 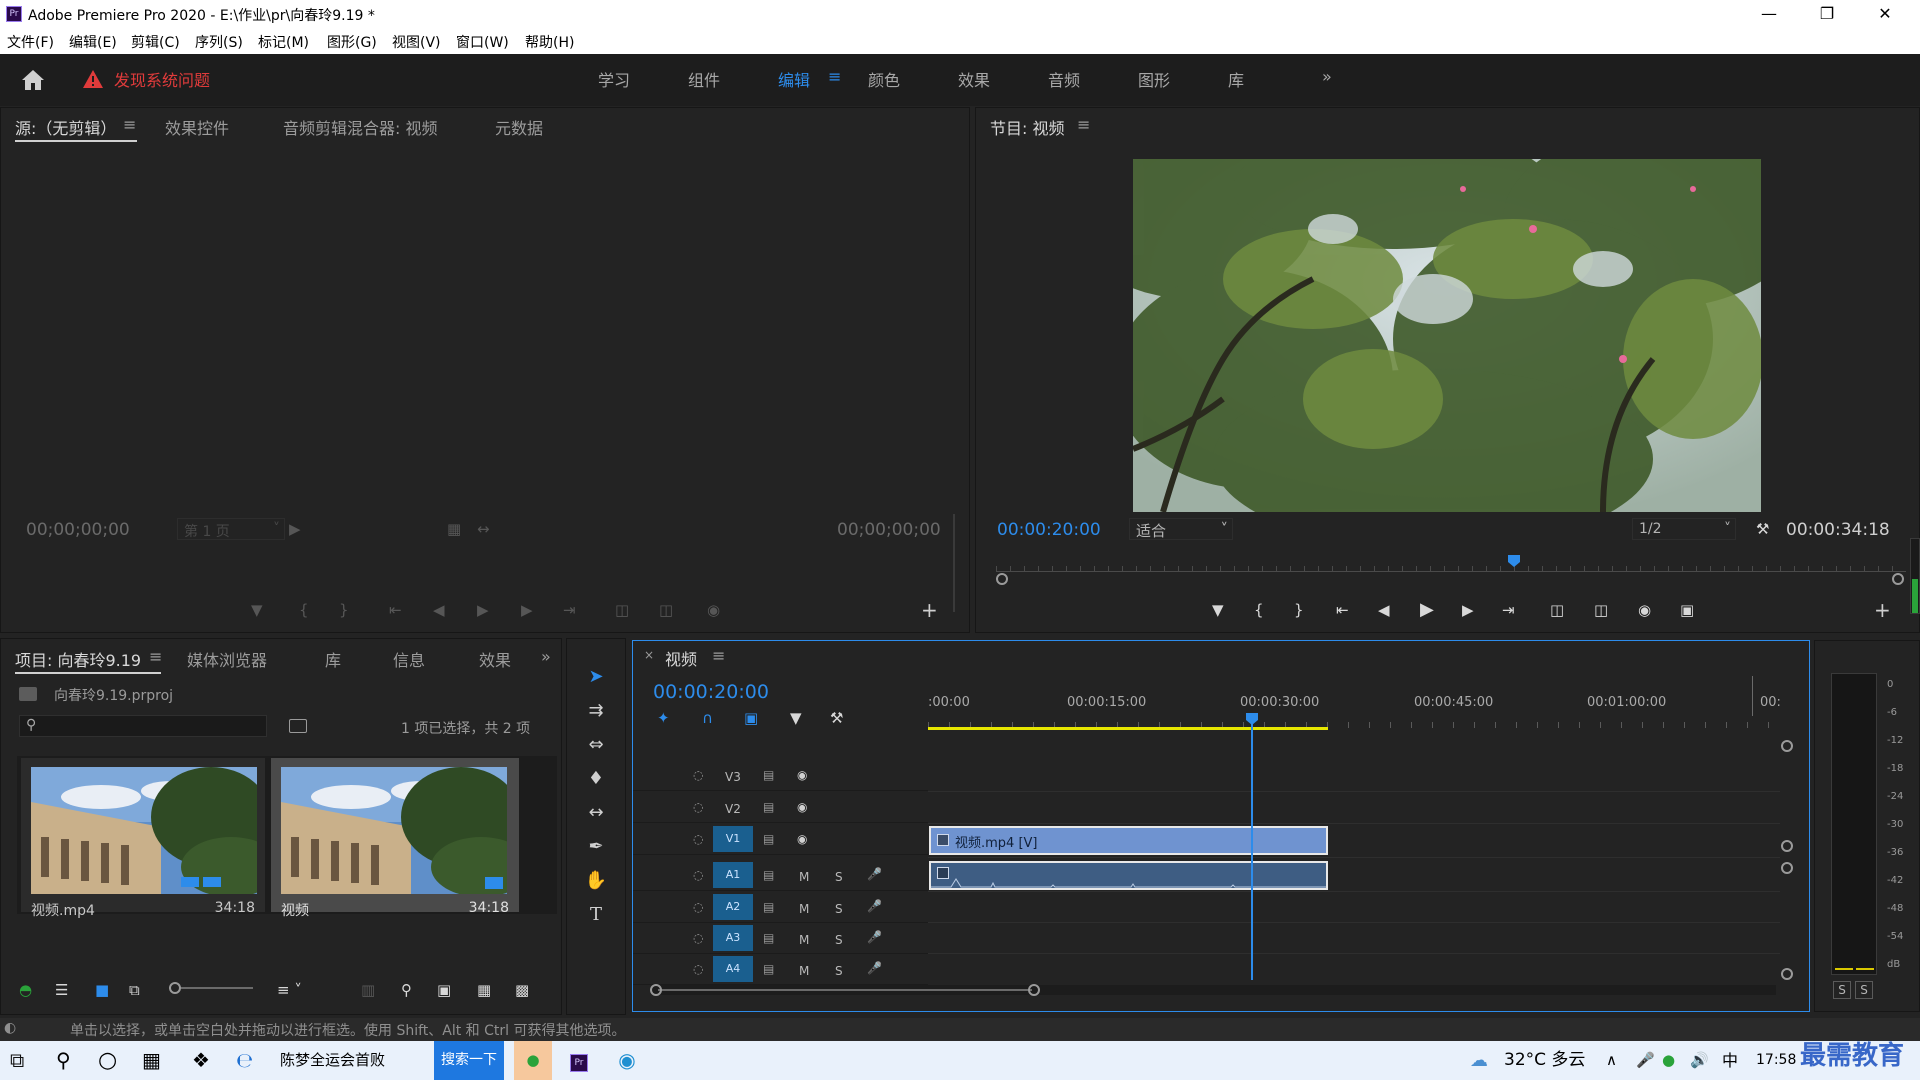 What do you see at coordinates (360, 127) in the screenshot?
I see `tab-audio-clip-mixer: 音频剪辑混合器: 视频` at bounding box center [360, 127].